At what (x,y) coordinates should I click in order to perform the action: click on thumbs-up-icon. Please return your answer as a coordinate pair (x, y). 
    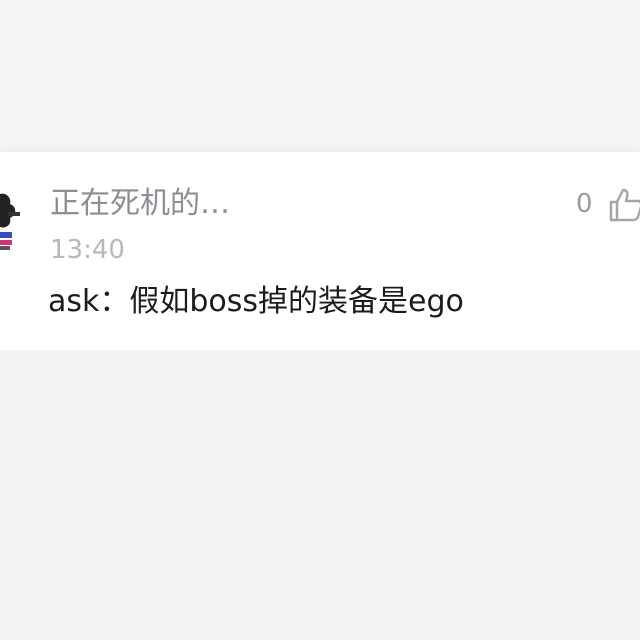
    Looking at the image, I should click on (623, 204).